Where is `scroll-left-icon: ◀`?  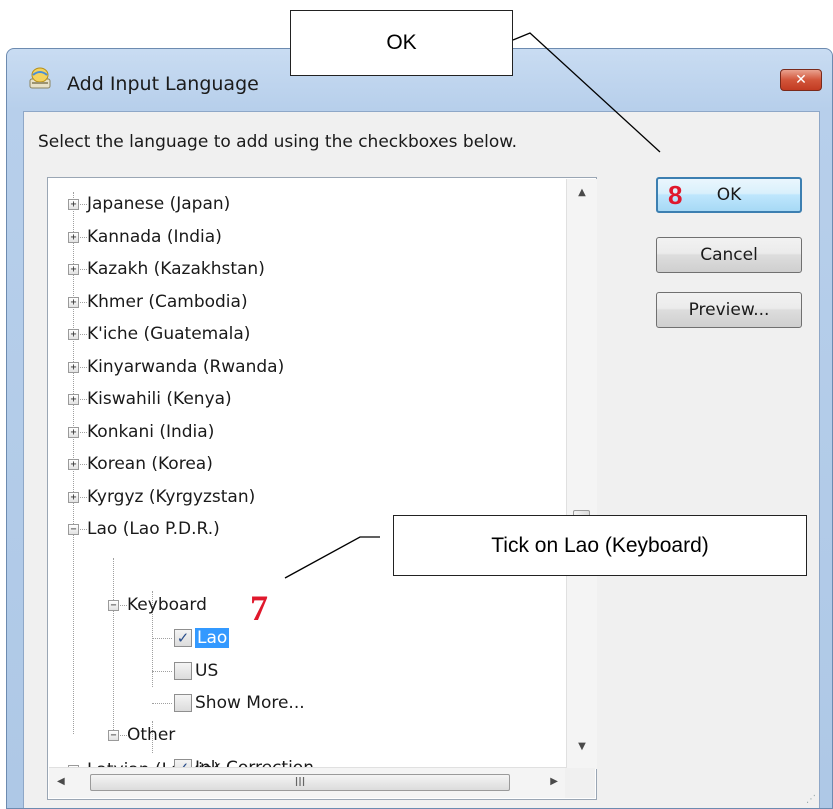 scroll-left-icon: ◀ is located at coordinates (61, 781).